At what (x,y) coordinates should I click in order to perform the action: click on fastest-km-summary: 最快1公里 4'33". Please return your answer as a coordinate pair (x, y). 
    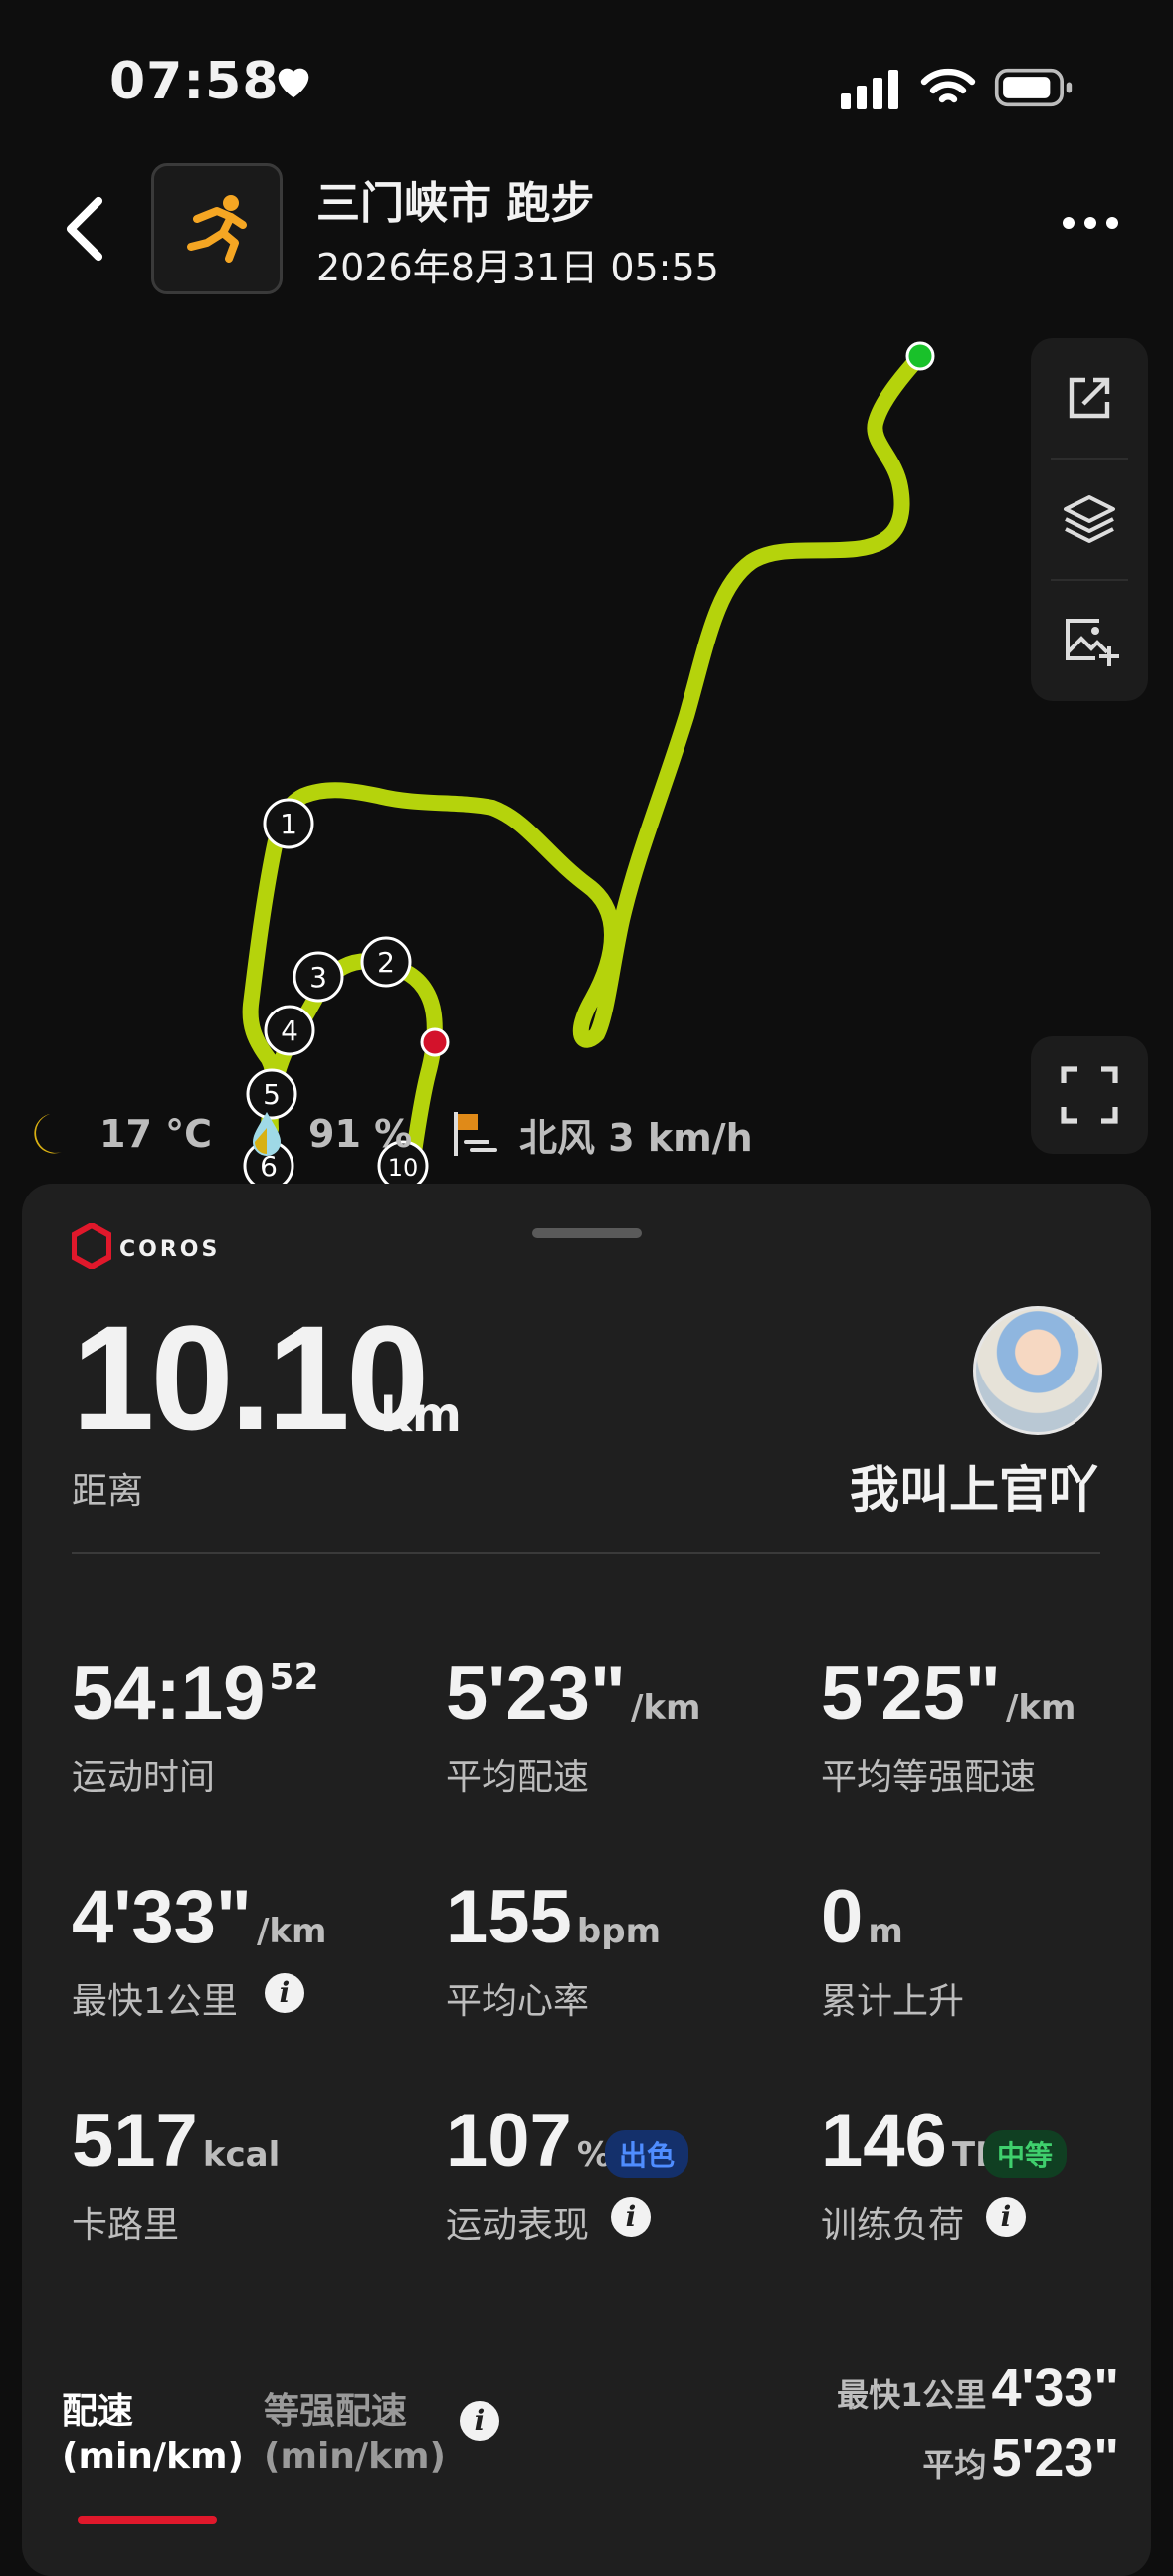
    Looking at the image, I should click on (967, 2388).